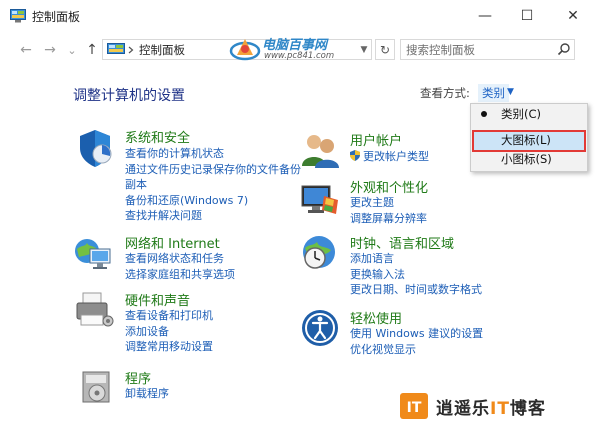  Describe the element at coordinates (389, 186) in the screenshot. I see `category-title-appearance: 外观和个性化` at that location.